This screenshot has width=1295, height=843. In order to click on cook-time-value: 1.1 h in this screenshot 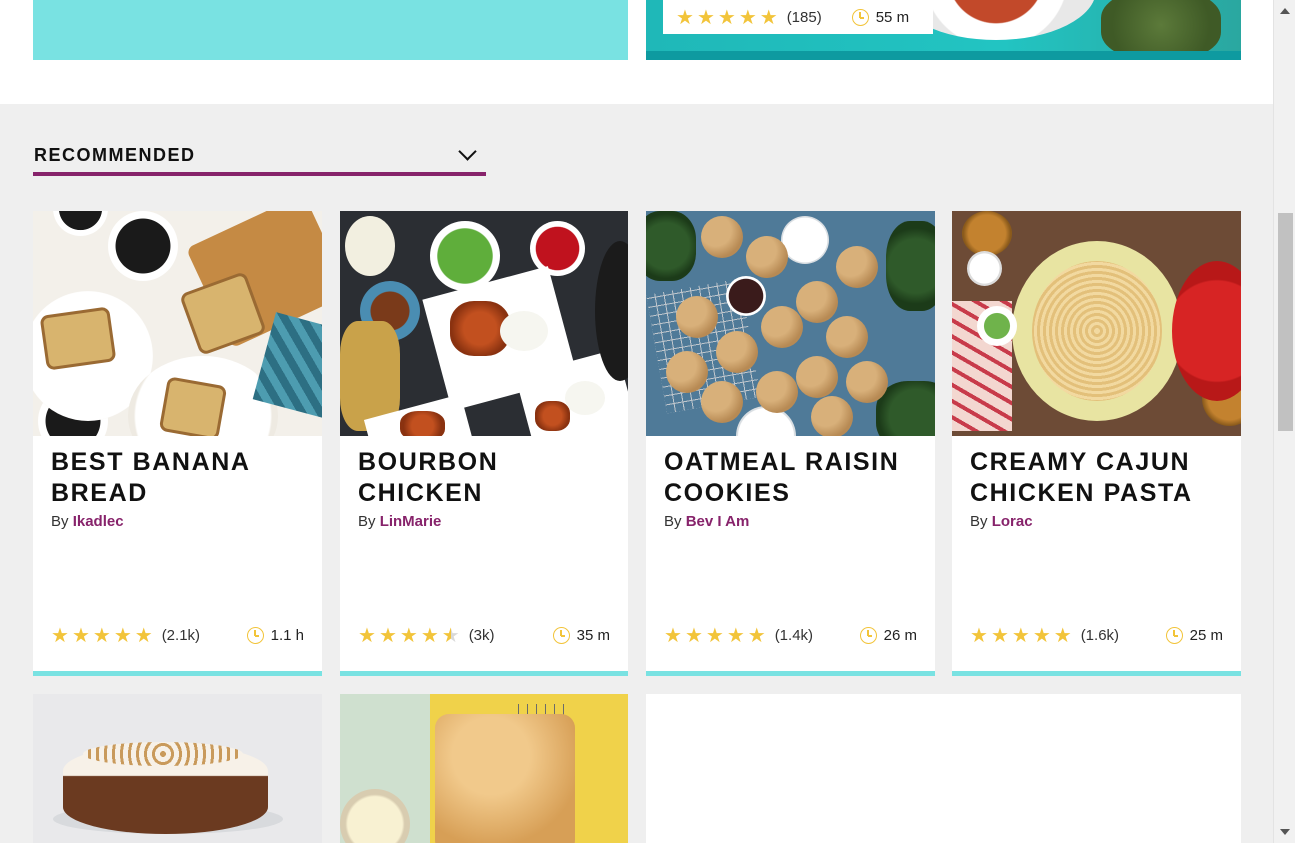, I will do `click(287, 635)`.